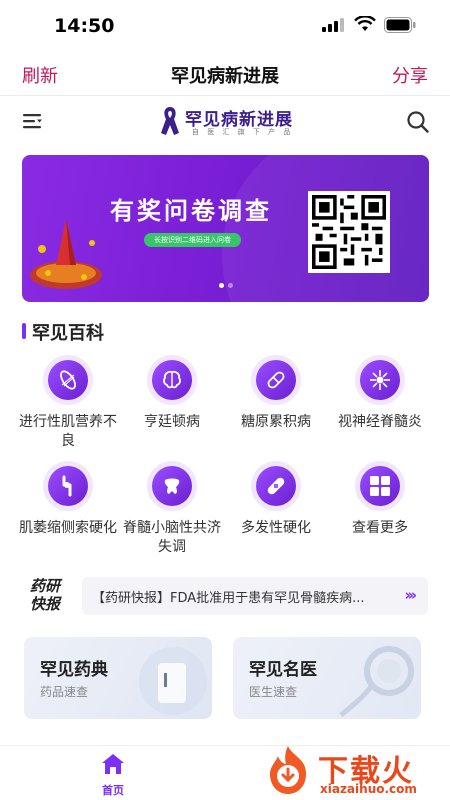 This screenshot has height=800, width=450. What do you see at coordinates (288, 770) in the screenshot?
I see `flame-logo-icon` at bounding box center [288, 770].